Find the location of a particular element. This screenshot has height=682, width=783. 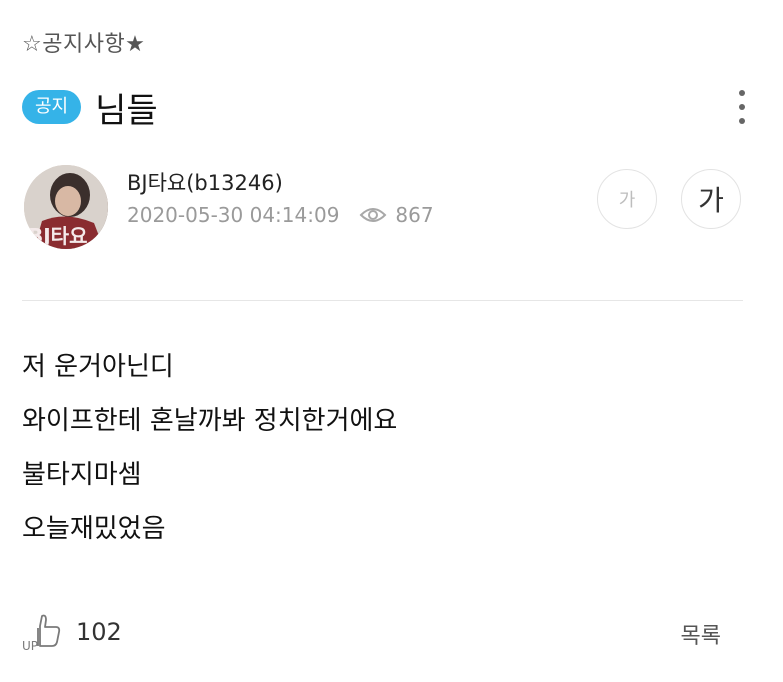

divider is located at coordinates (382, 300).